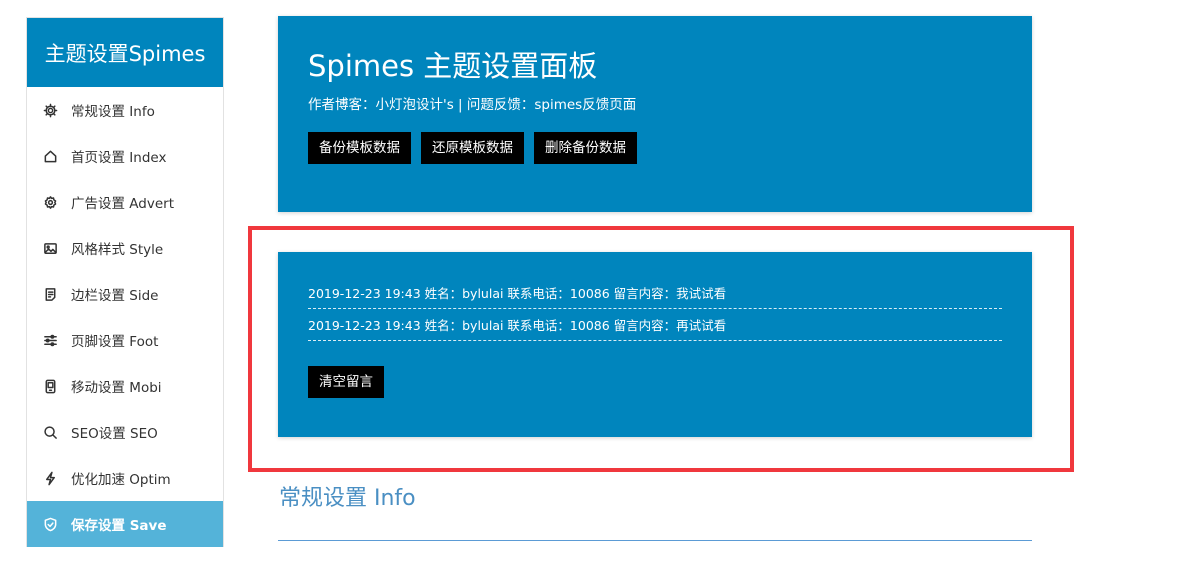 The height and width of the screenshot is (567, 1200). Describe the element at coordinates (119, 526) in the screenshot. I see `sidebar-item-label: 保存设置 Save` at that location.